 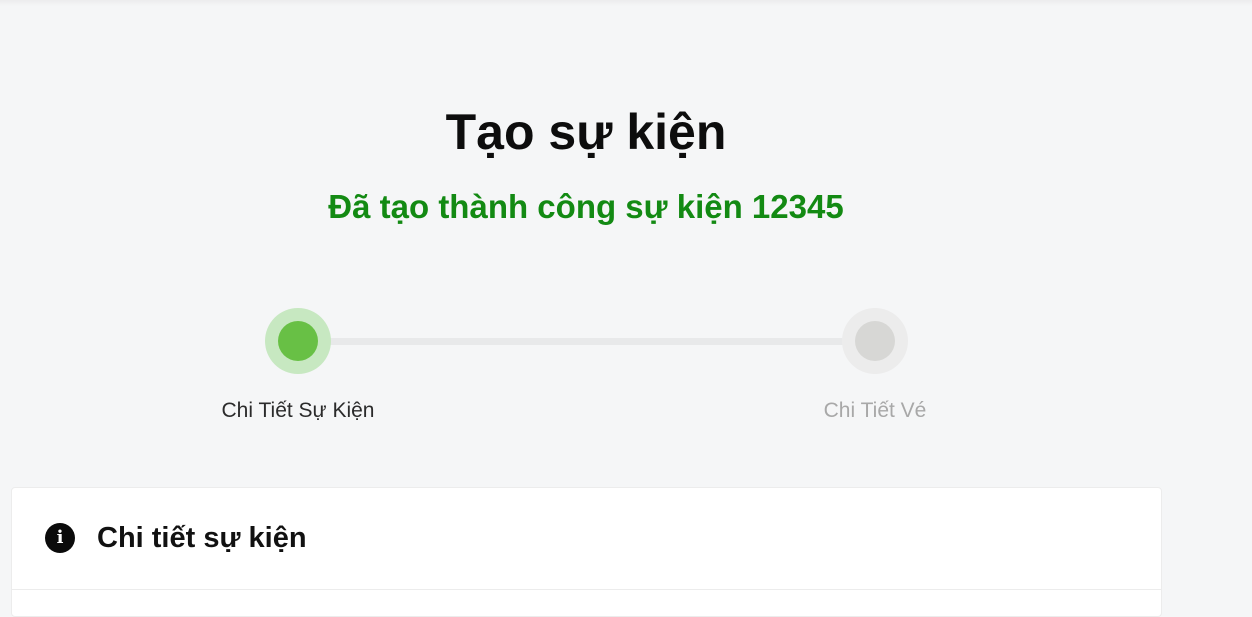 What do you see at coordinates (626, 3) in the screenshot?
I see `top-bar-shadow` at bounding box center [626, 3].